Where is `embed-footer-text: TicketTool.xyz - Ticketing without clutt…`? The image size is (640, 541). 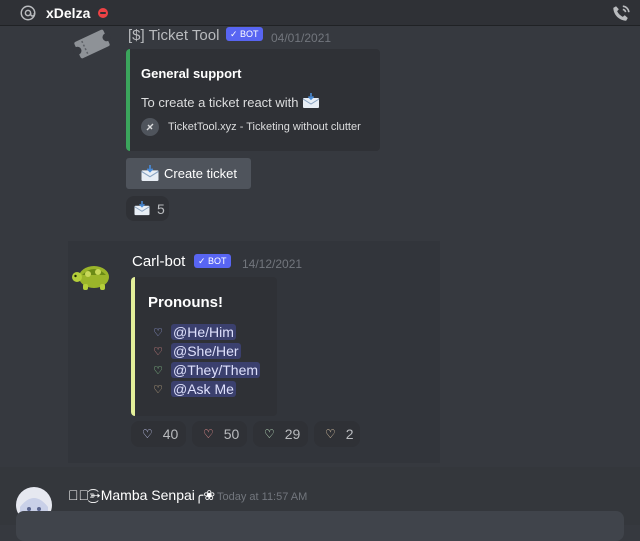
embed-footer-text: TicketTool.xyz - Ticketing without clutt… is located at coordinates (264, 127).